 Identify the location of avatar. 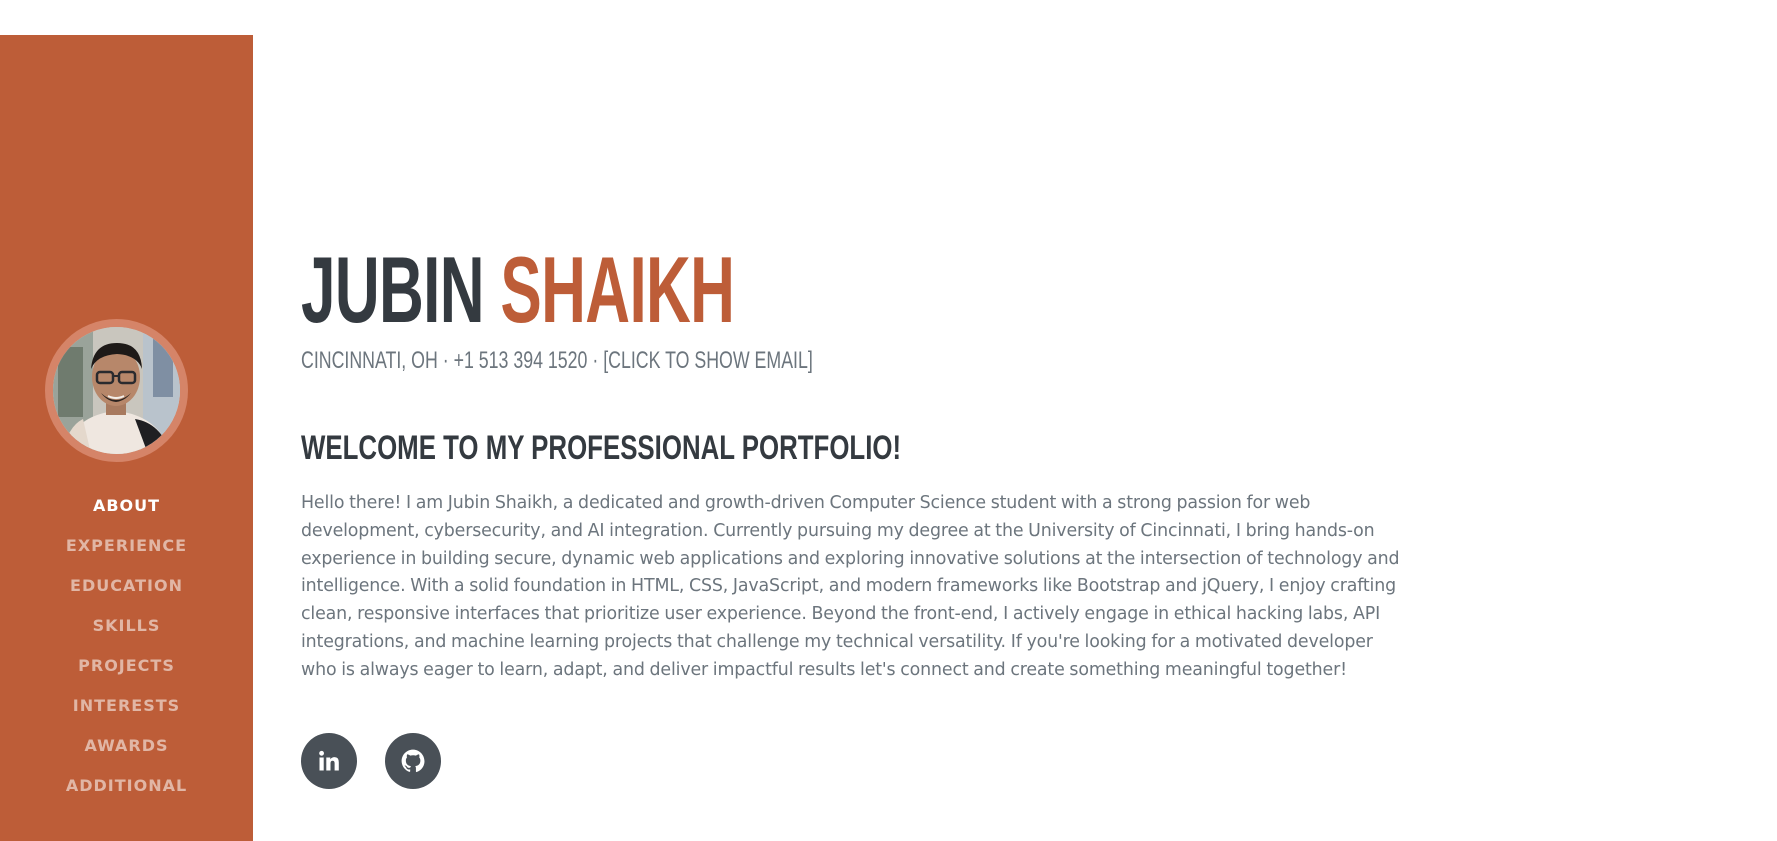
(116, 390).